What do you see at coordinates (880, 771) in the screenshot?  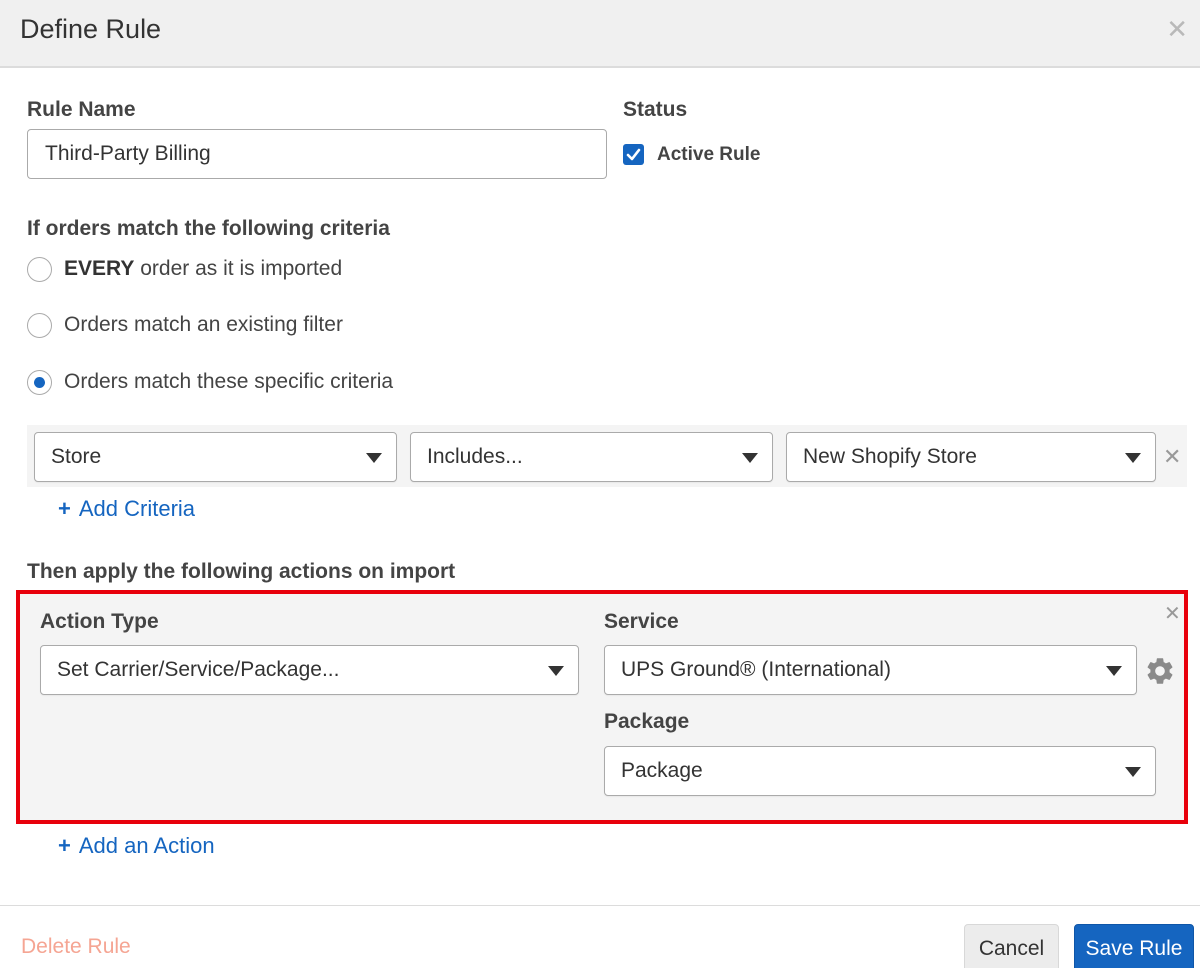 I see `package-select: Package` at bounding box center [880, 771].